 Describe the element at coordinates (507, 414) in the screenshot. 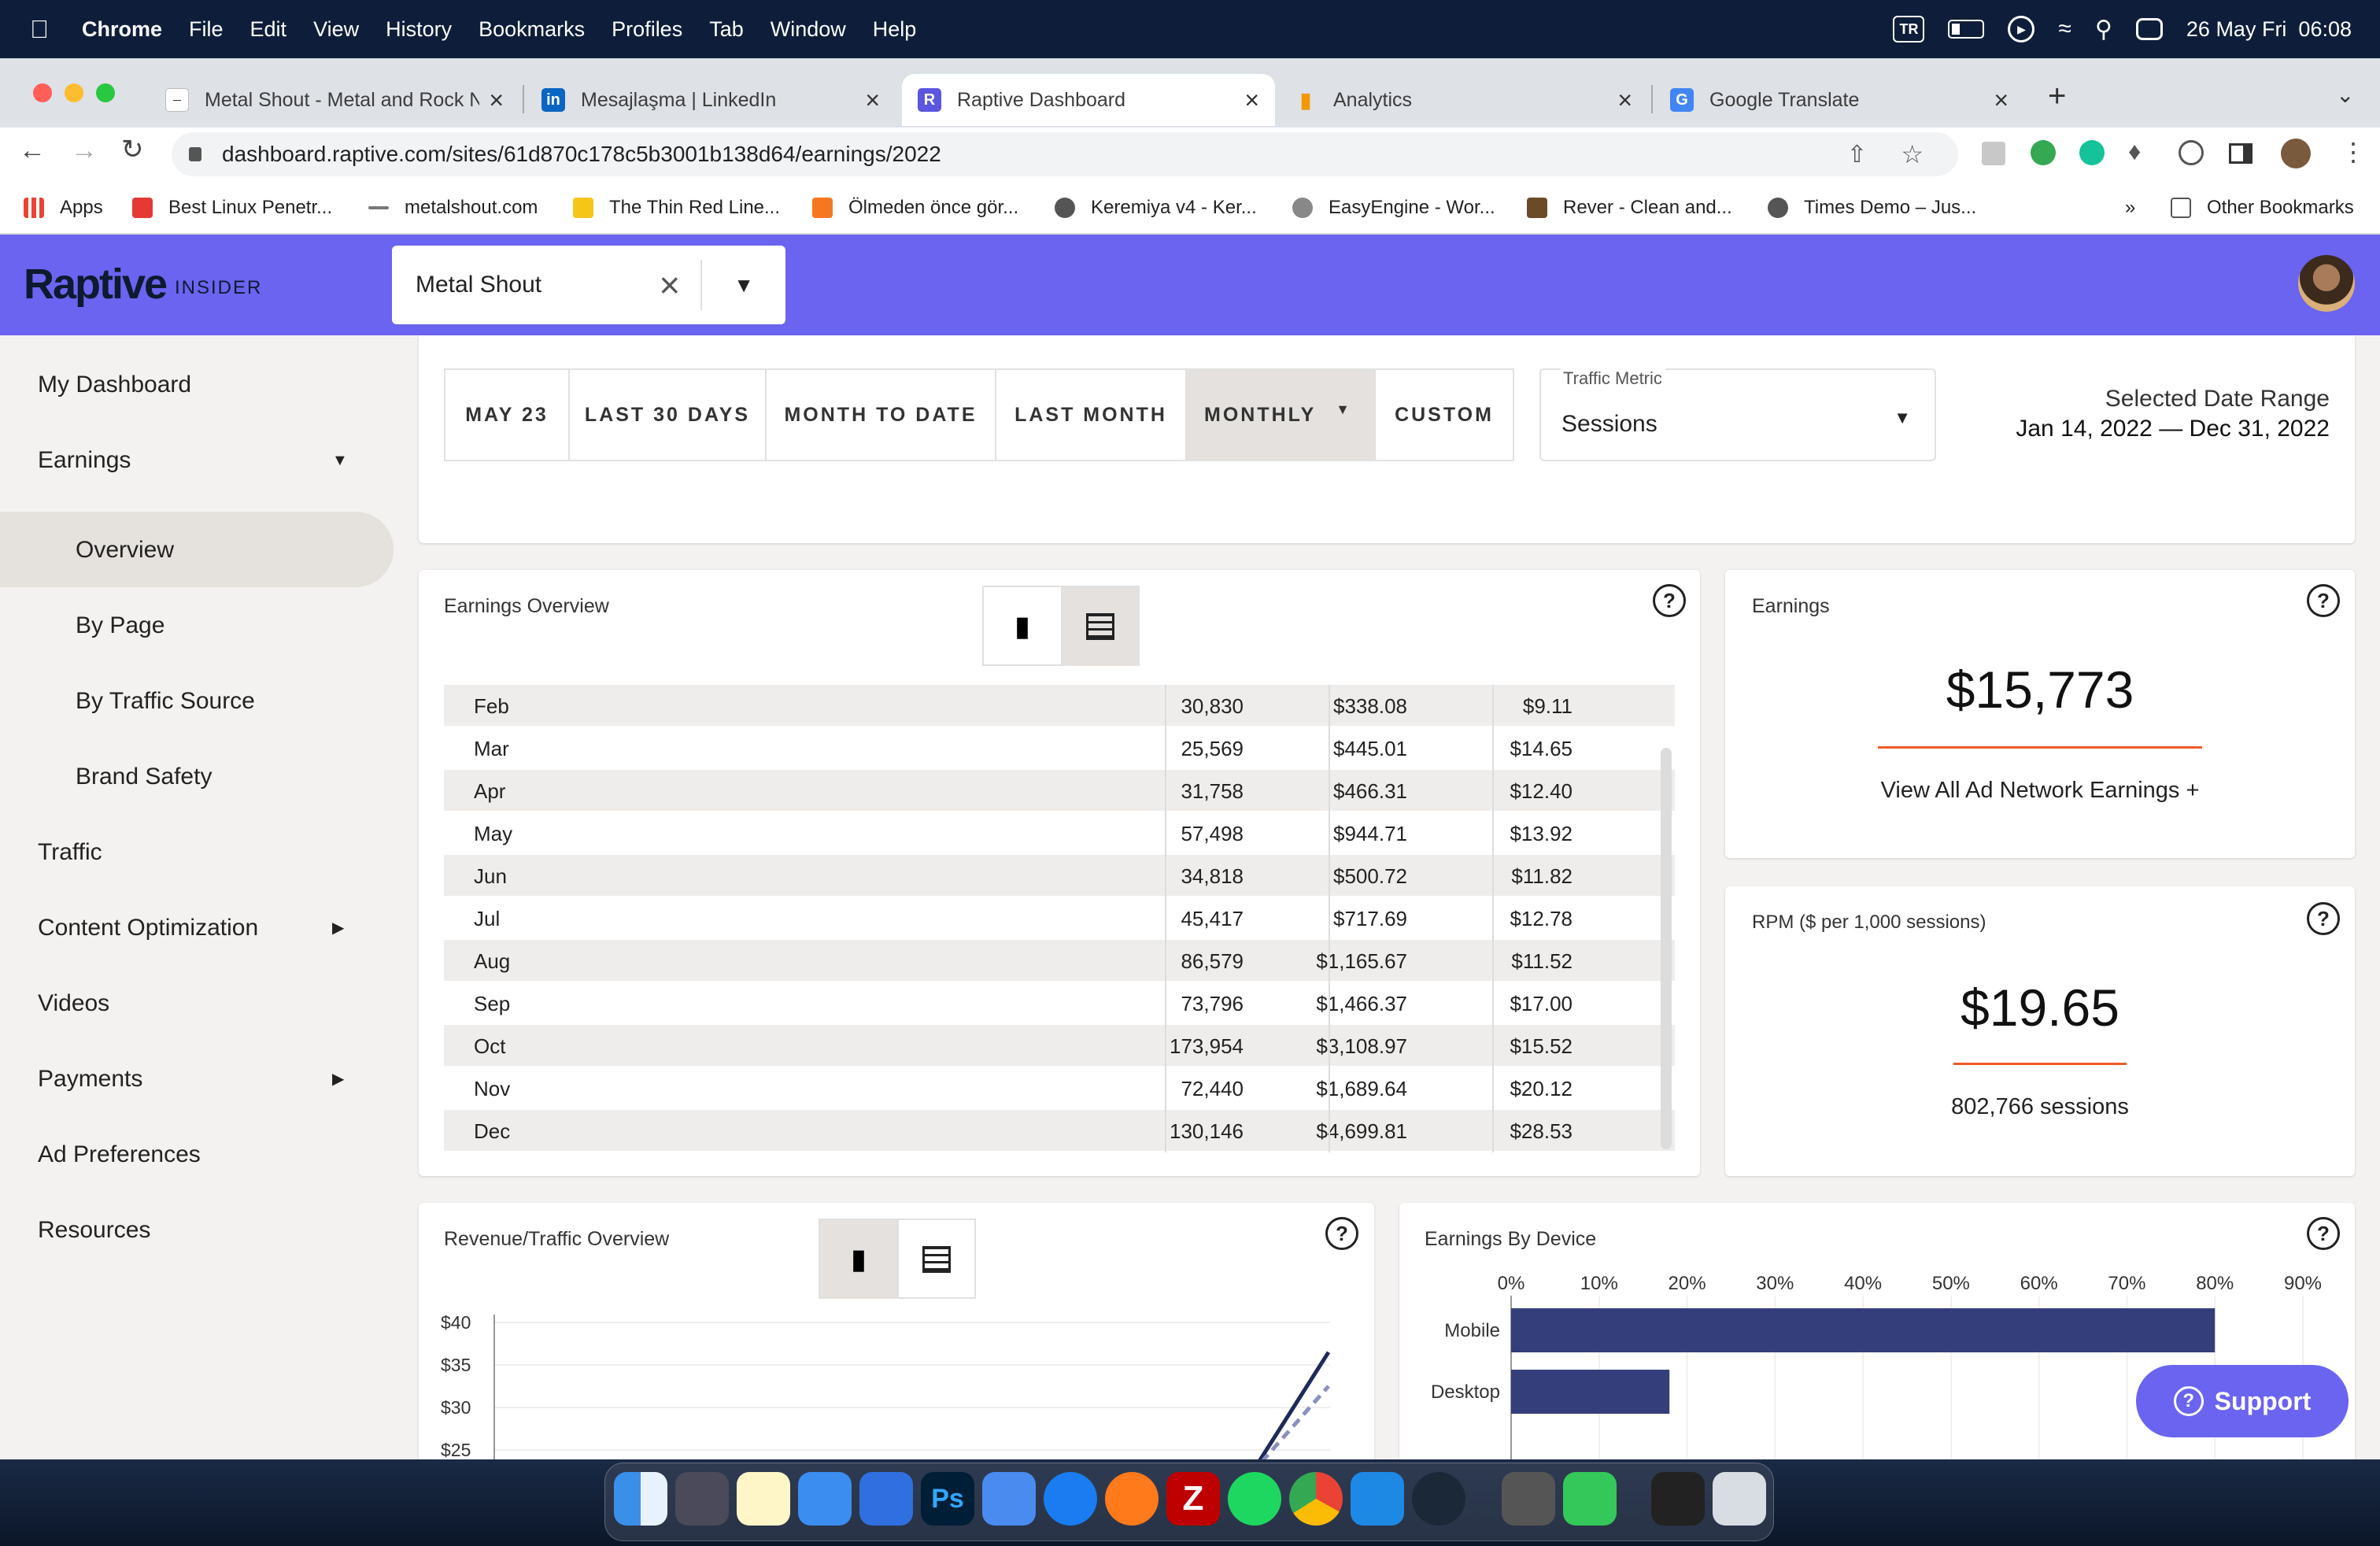

I see `range-may-23-button: MAY 23` at that location.